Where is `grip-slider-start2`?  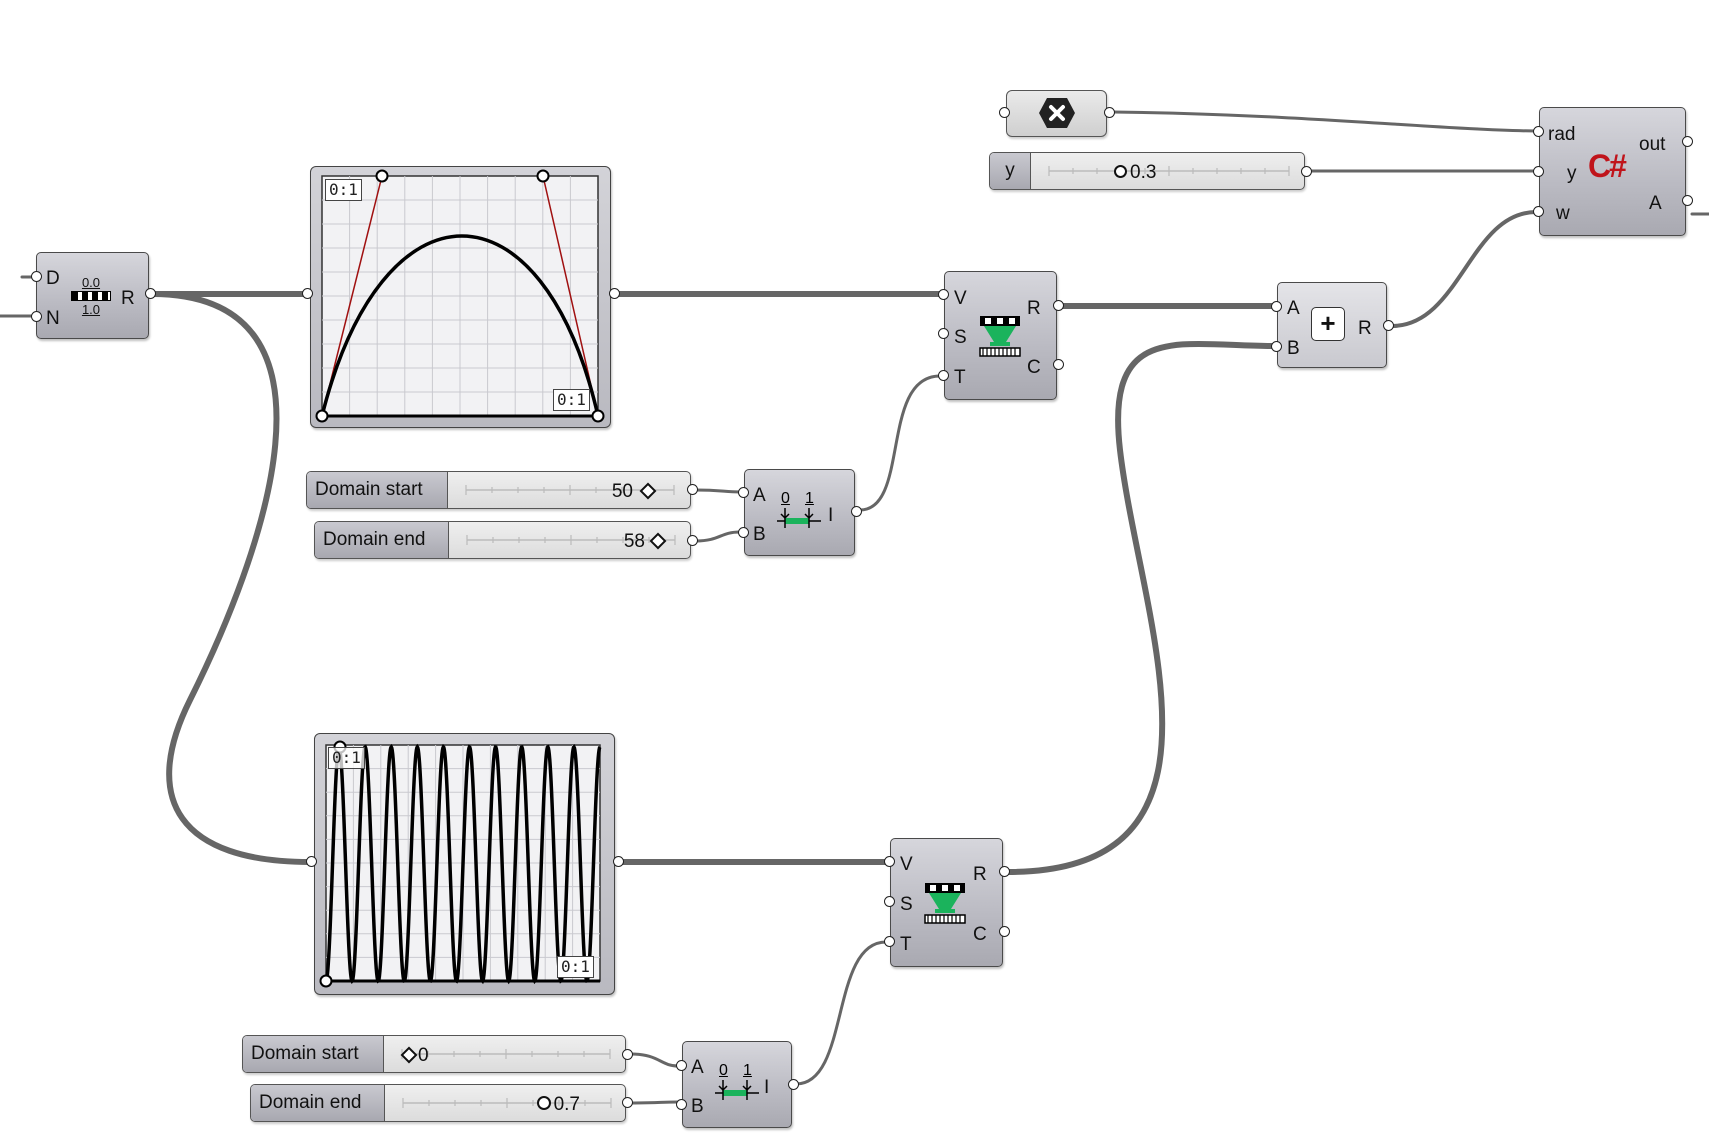 grip-slider-start2 is located at coordinates (627, 1054).